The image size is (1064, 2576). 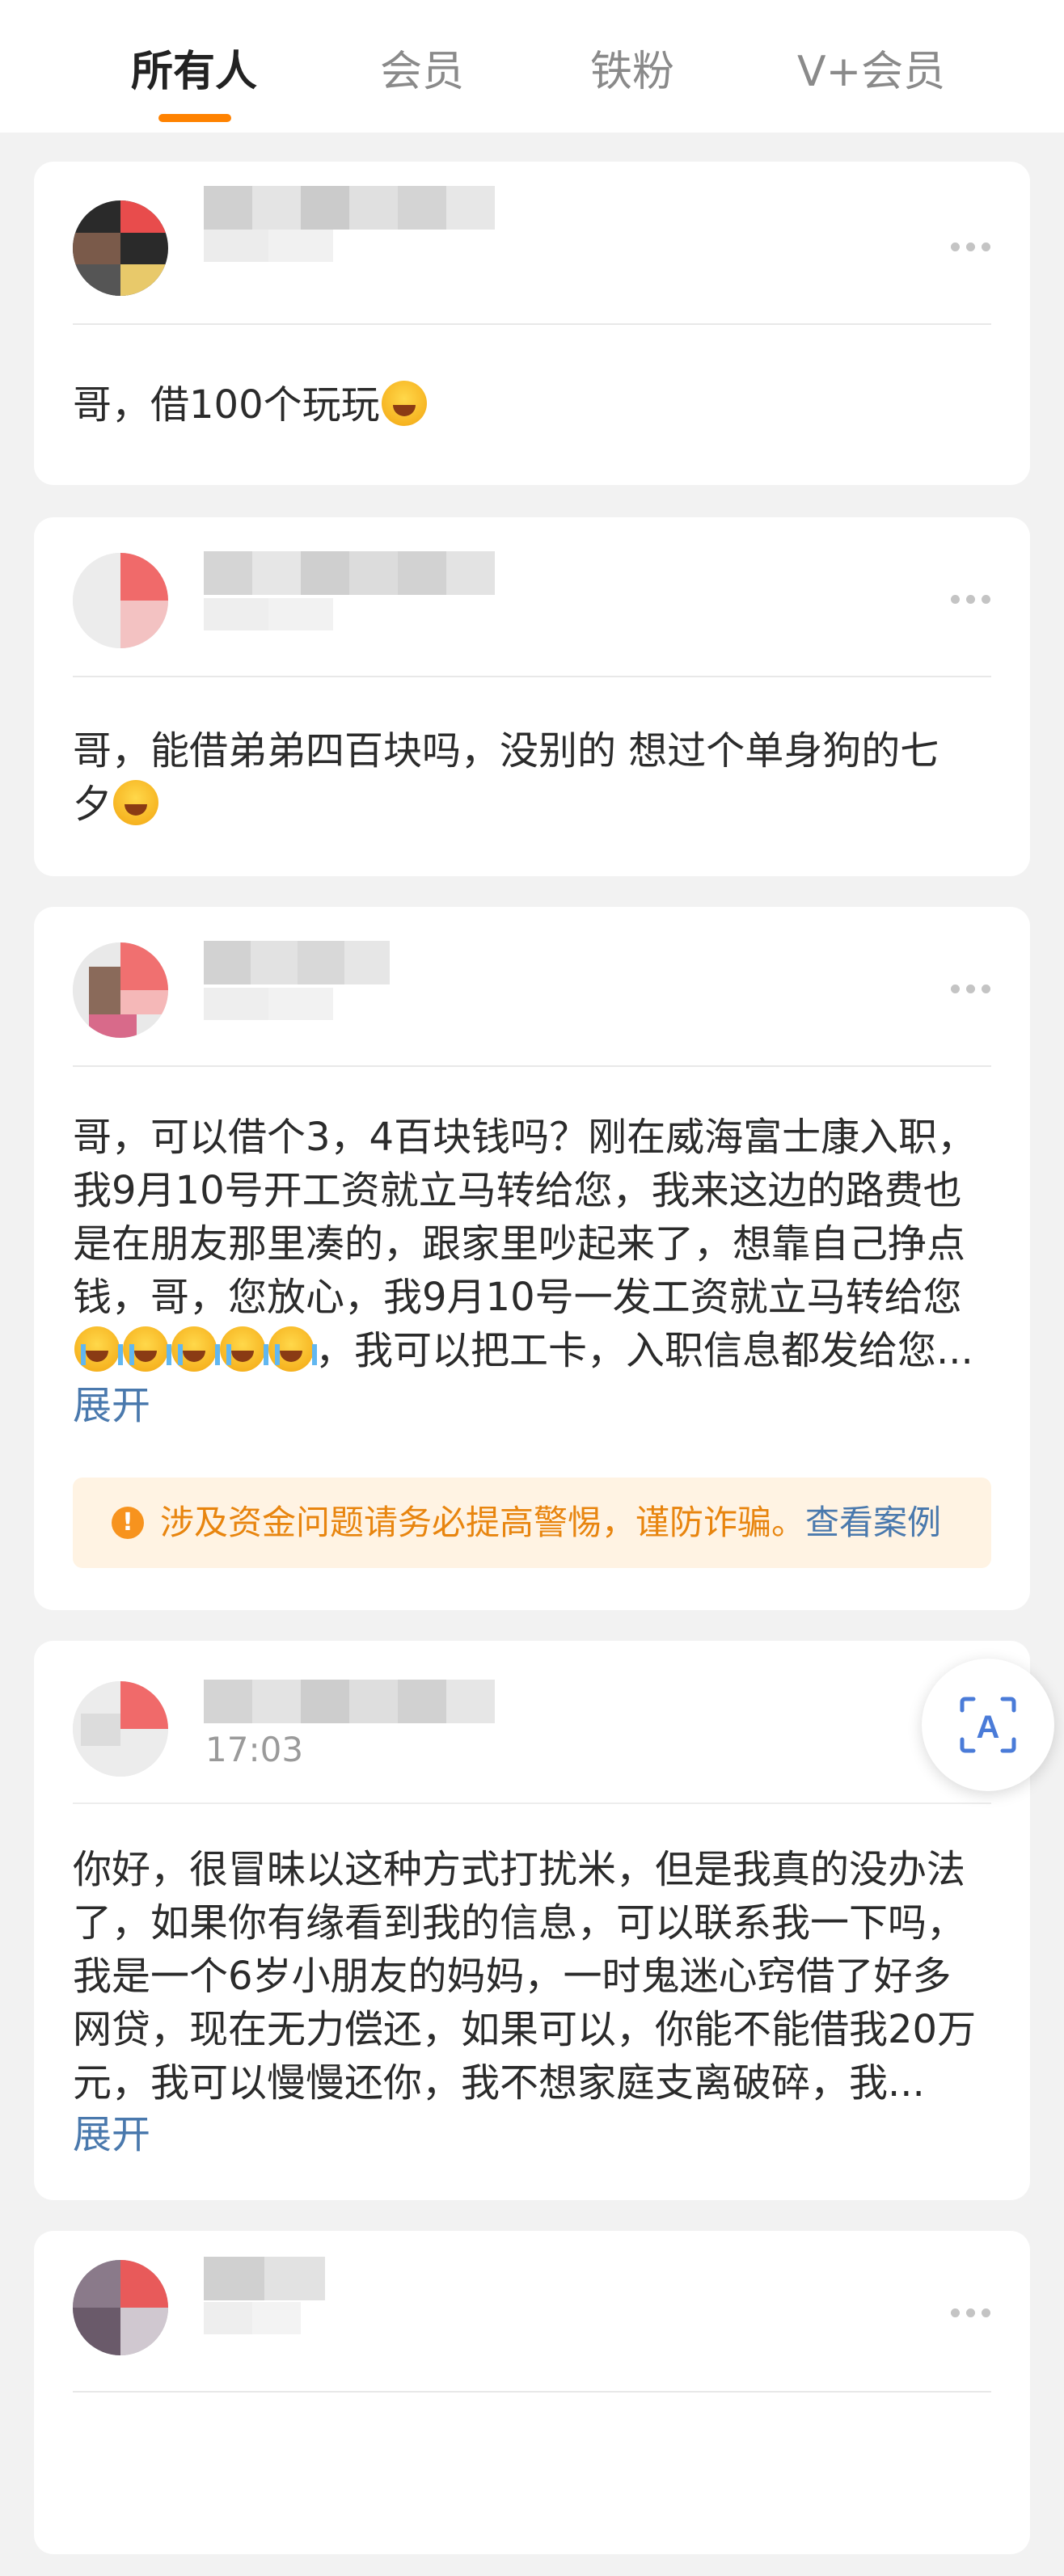 I want to click on grinning-face-icon, so click(x=404, y=403).